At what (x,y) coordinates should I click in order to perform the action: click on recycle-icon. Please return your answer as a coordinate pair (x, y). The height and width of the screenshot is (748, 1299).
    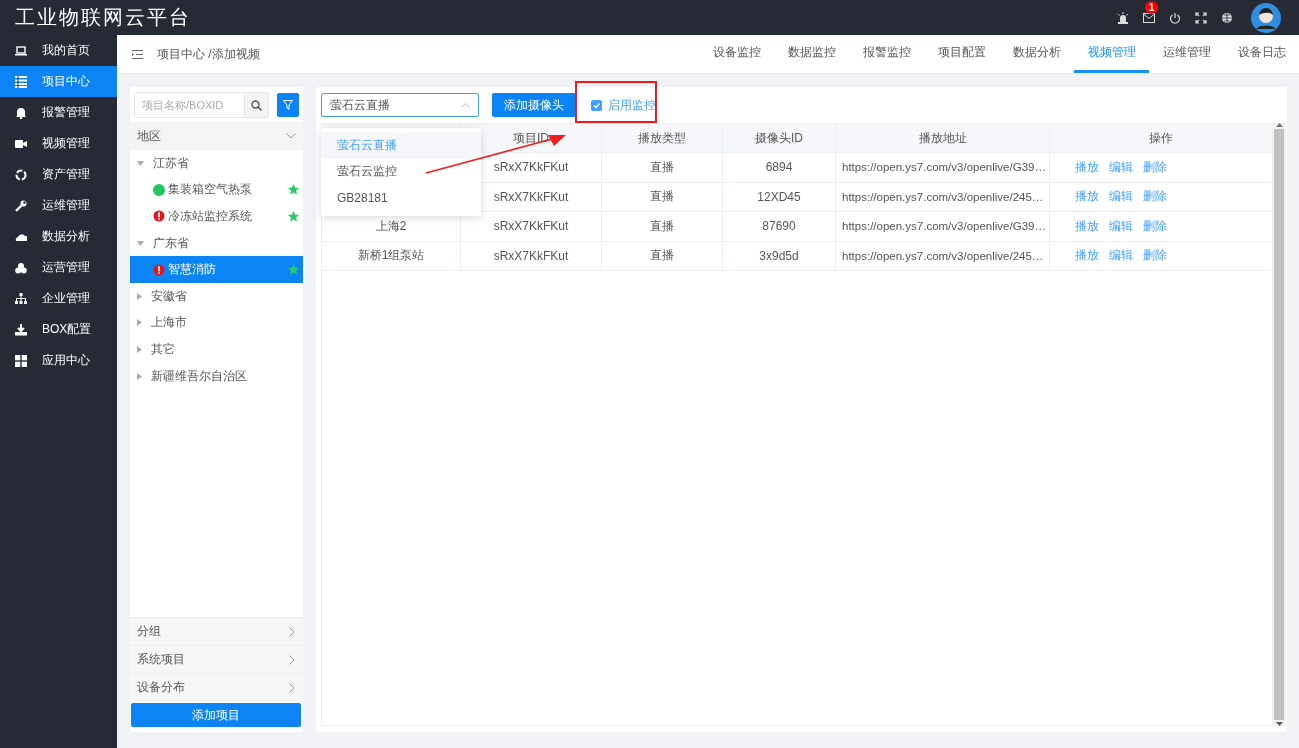
    Looking at the image, I should click on (21, 174).